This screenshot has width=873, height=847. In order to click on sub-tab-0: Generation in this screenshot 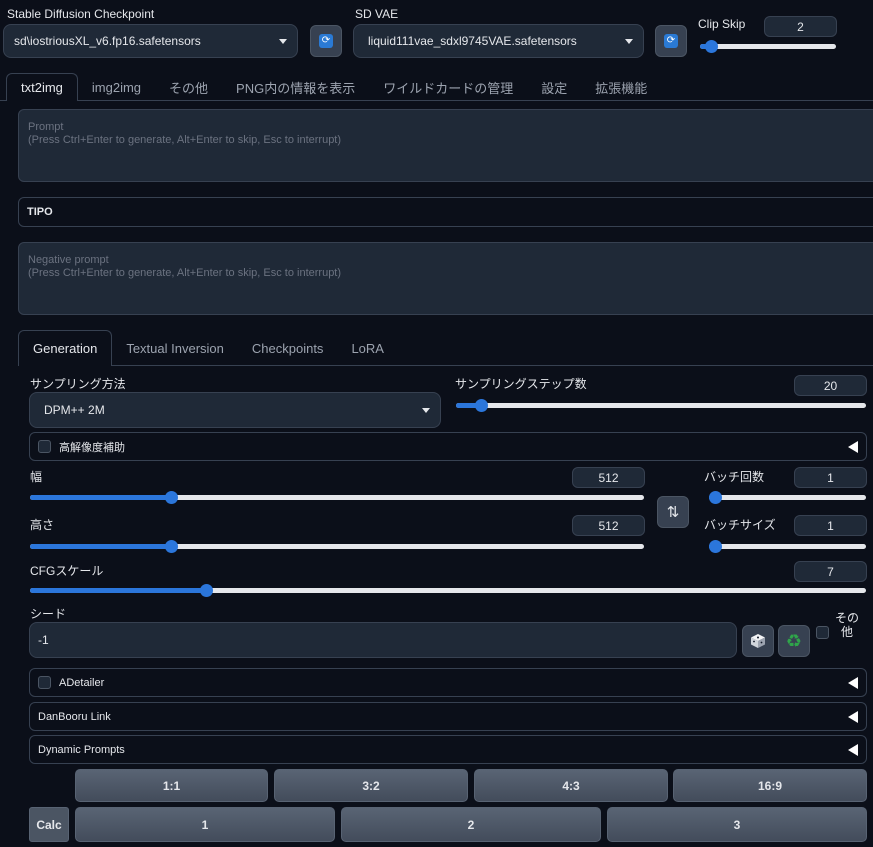, I will do `click(65, 348)`.